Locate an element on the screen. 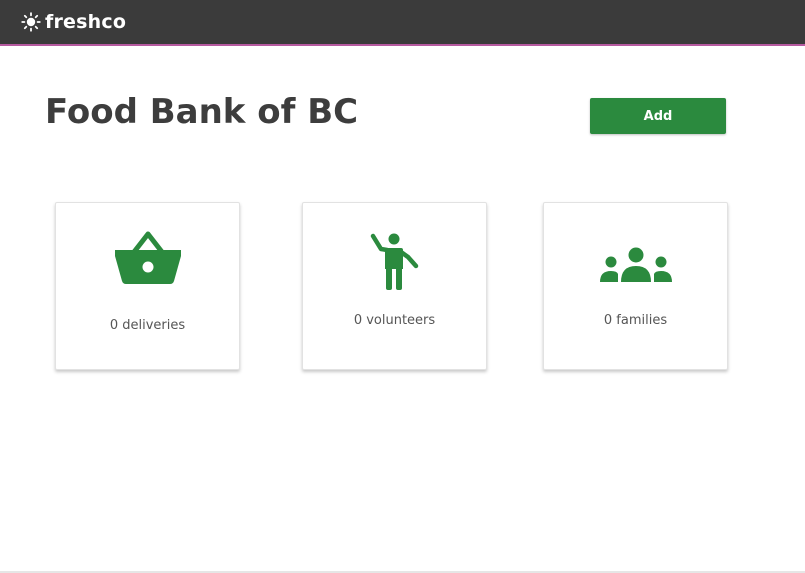 The image size is (805, 573). add-button: Add is located at coordinates (658, 116).